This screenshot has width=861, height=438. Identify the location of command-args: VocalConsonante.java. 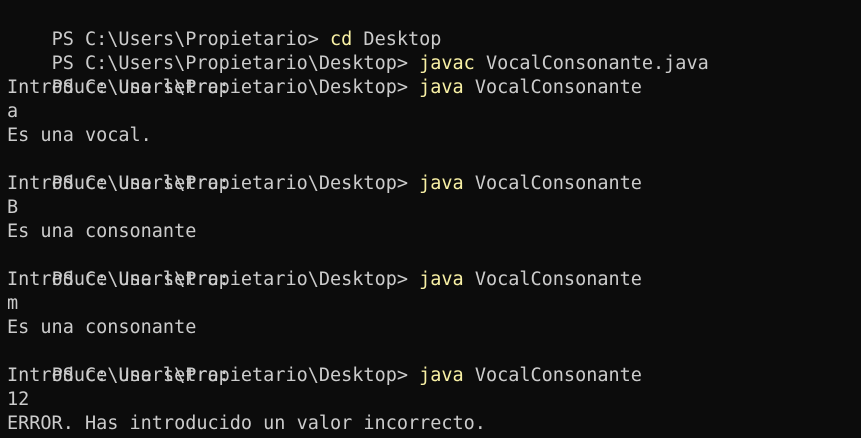
(591, 63).